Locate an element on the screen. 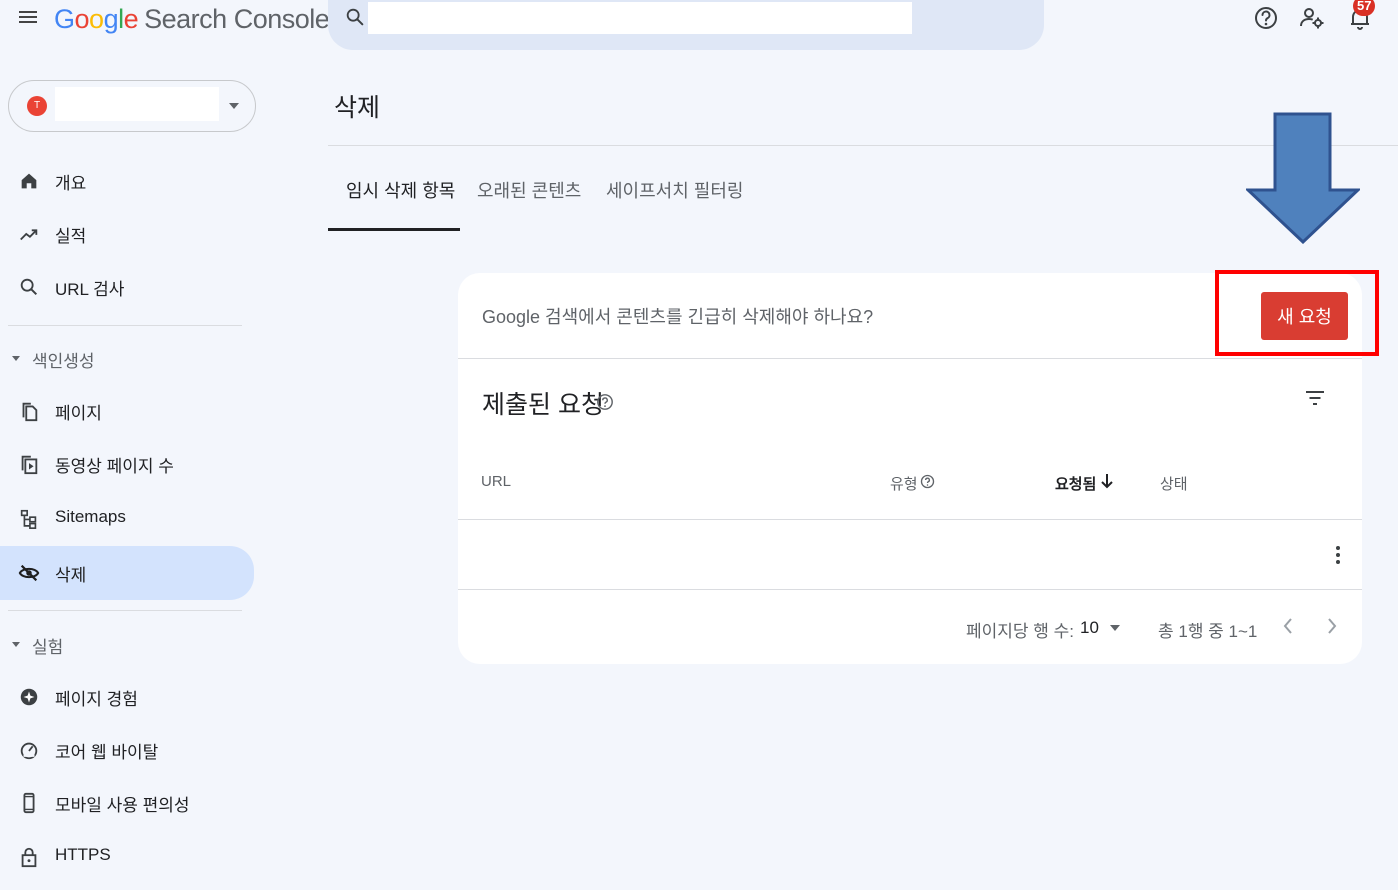 This screenshot has width=1398, height=890. logo-letter: g is located at coordinates (111, 19).